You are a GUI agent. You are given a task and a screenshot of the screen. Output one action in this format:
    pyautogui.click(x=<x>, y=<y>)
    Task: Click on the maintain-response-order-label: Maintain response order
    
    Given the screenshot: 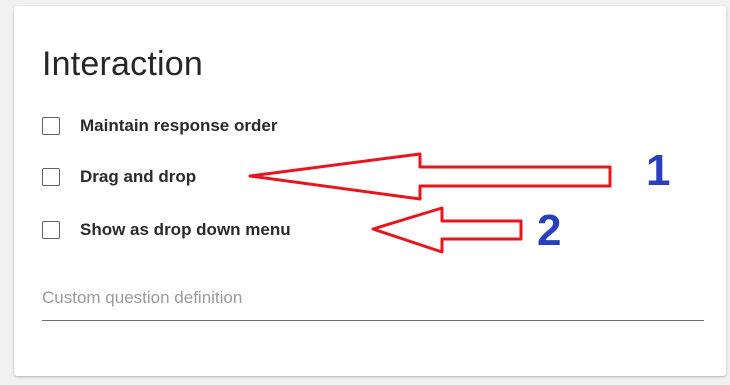 What is the action you would take?
    pyautogui.click(x=179, y=125)
    